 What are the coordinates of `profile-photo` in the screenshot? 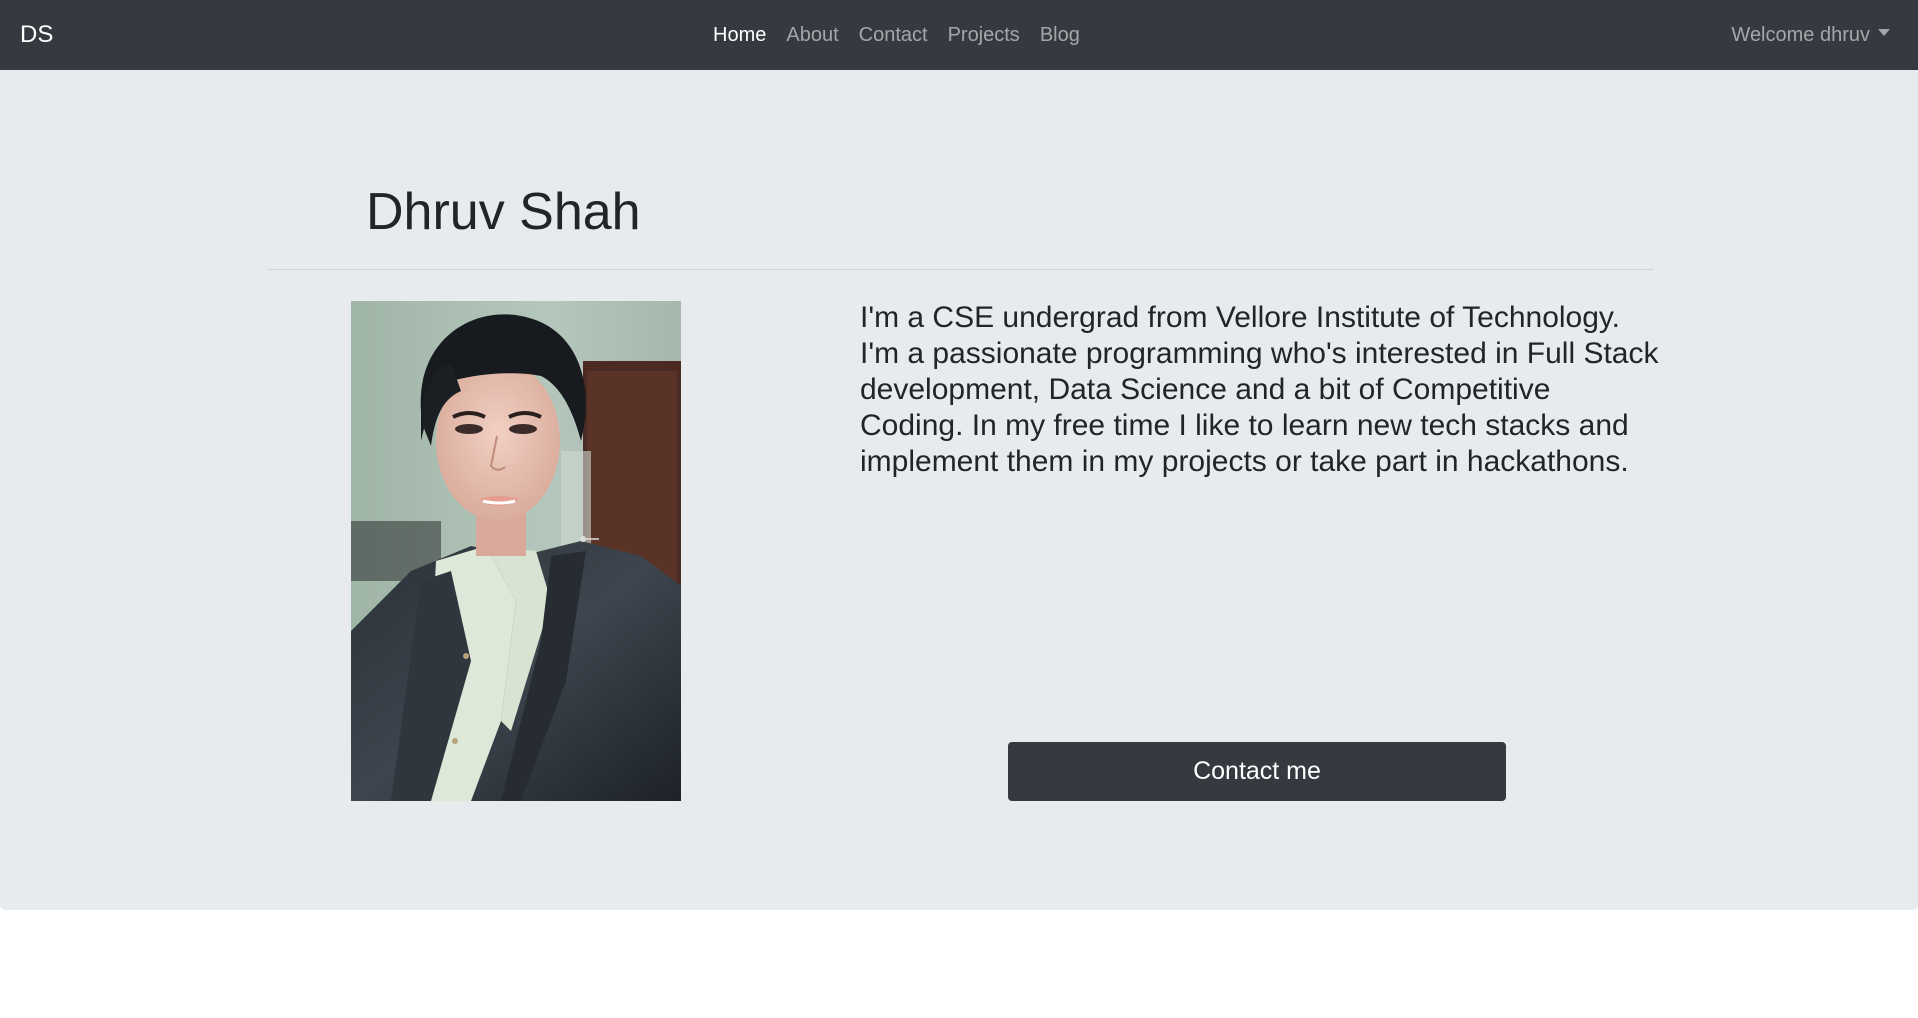 It's located at (516, 551).